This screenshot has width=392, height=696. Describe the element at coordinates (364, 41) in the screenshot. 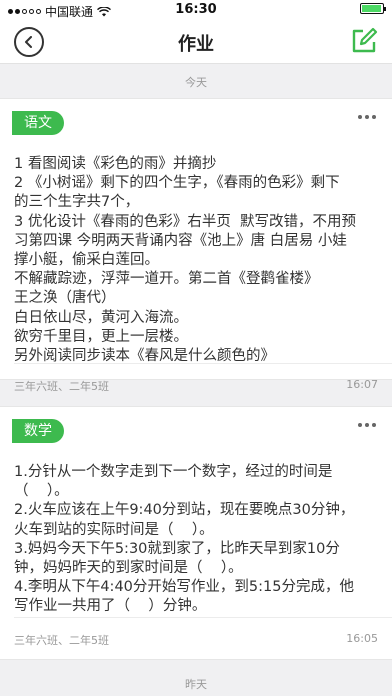

I see `edit-square-icon` at that location.